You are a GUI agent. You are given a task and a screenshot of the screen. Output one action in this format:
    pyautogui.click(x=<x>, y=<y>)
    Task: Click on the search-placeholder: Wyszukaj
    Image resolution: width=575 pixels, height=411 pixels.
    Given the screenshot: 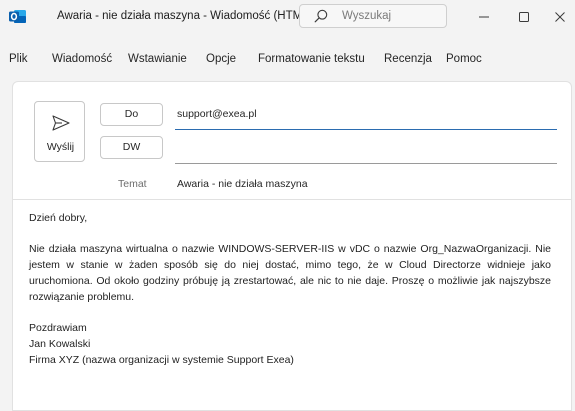 What is the action you would take?
    pyautogui.click(x=367, y=16)
    